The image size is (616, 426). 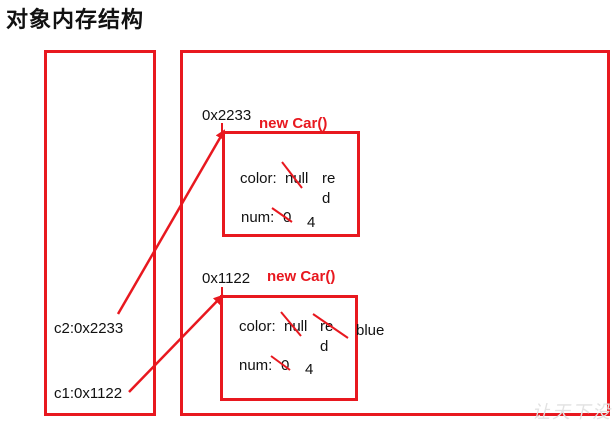 What do you see at coordinates (572, 412) in the screenshot?
I see `watermark: 让天下没` at bounding box center [572, 412].